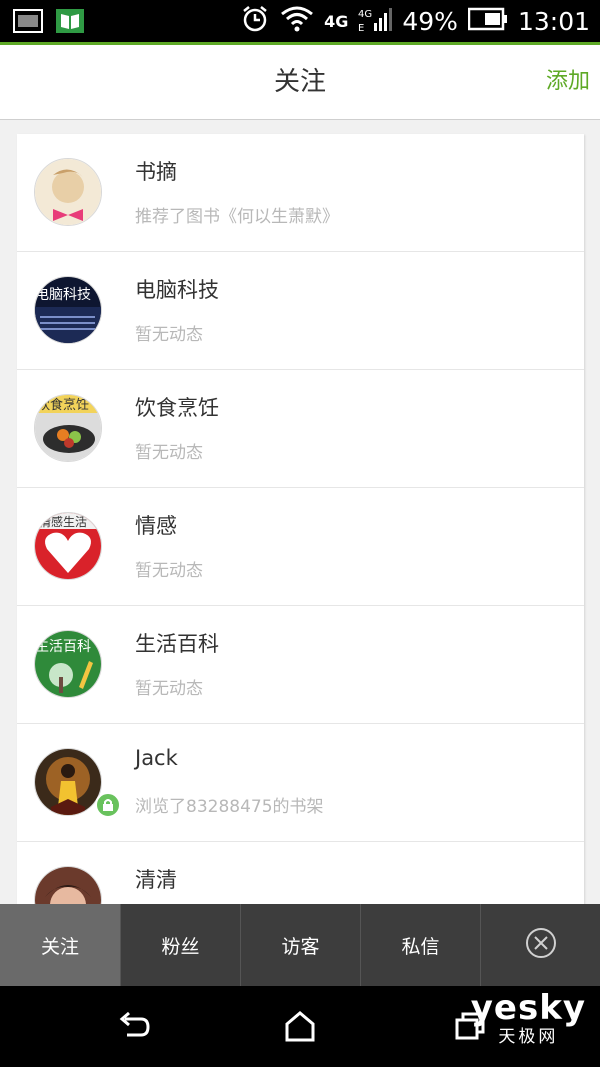  What do you see at coordinates (68, 546) in the screenshot?
I see `avatar: 情感生活` at bounding box center [68, 546].